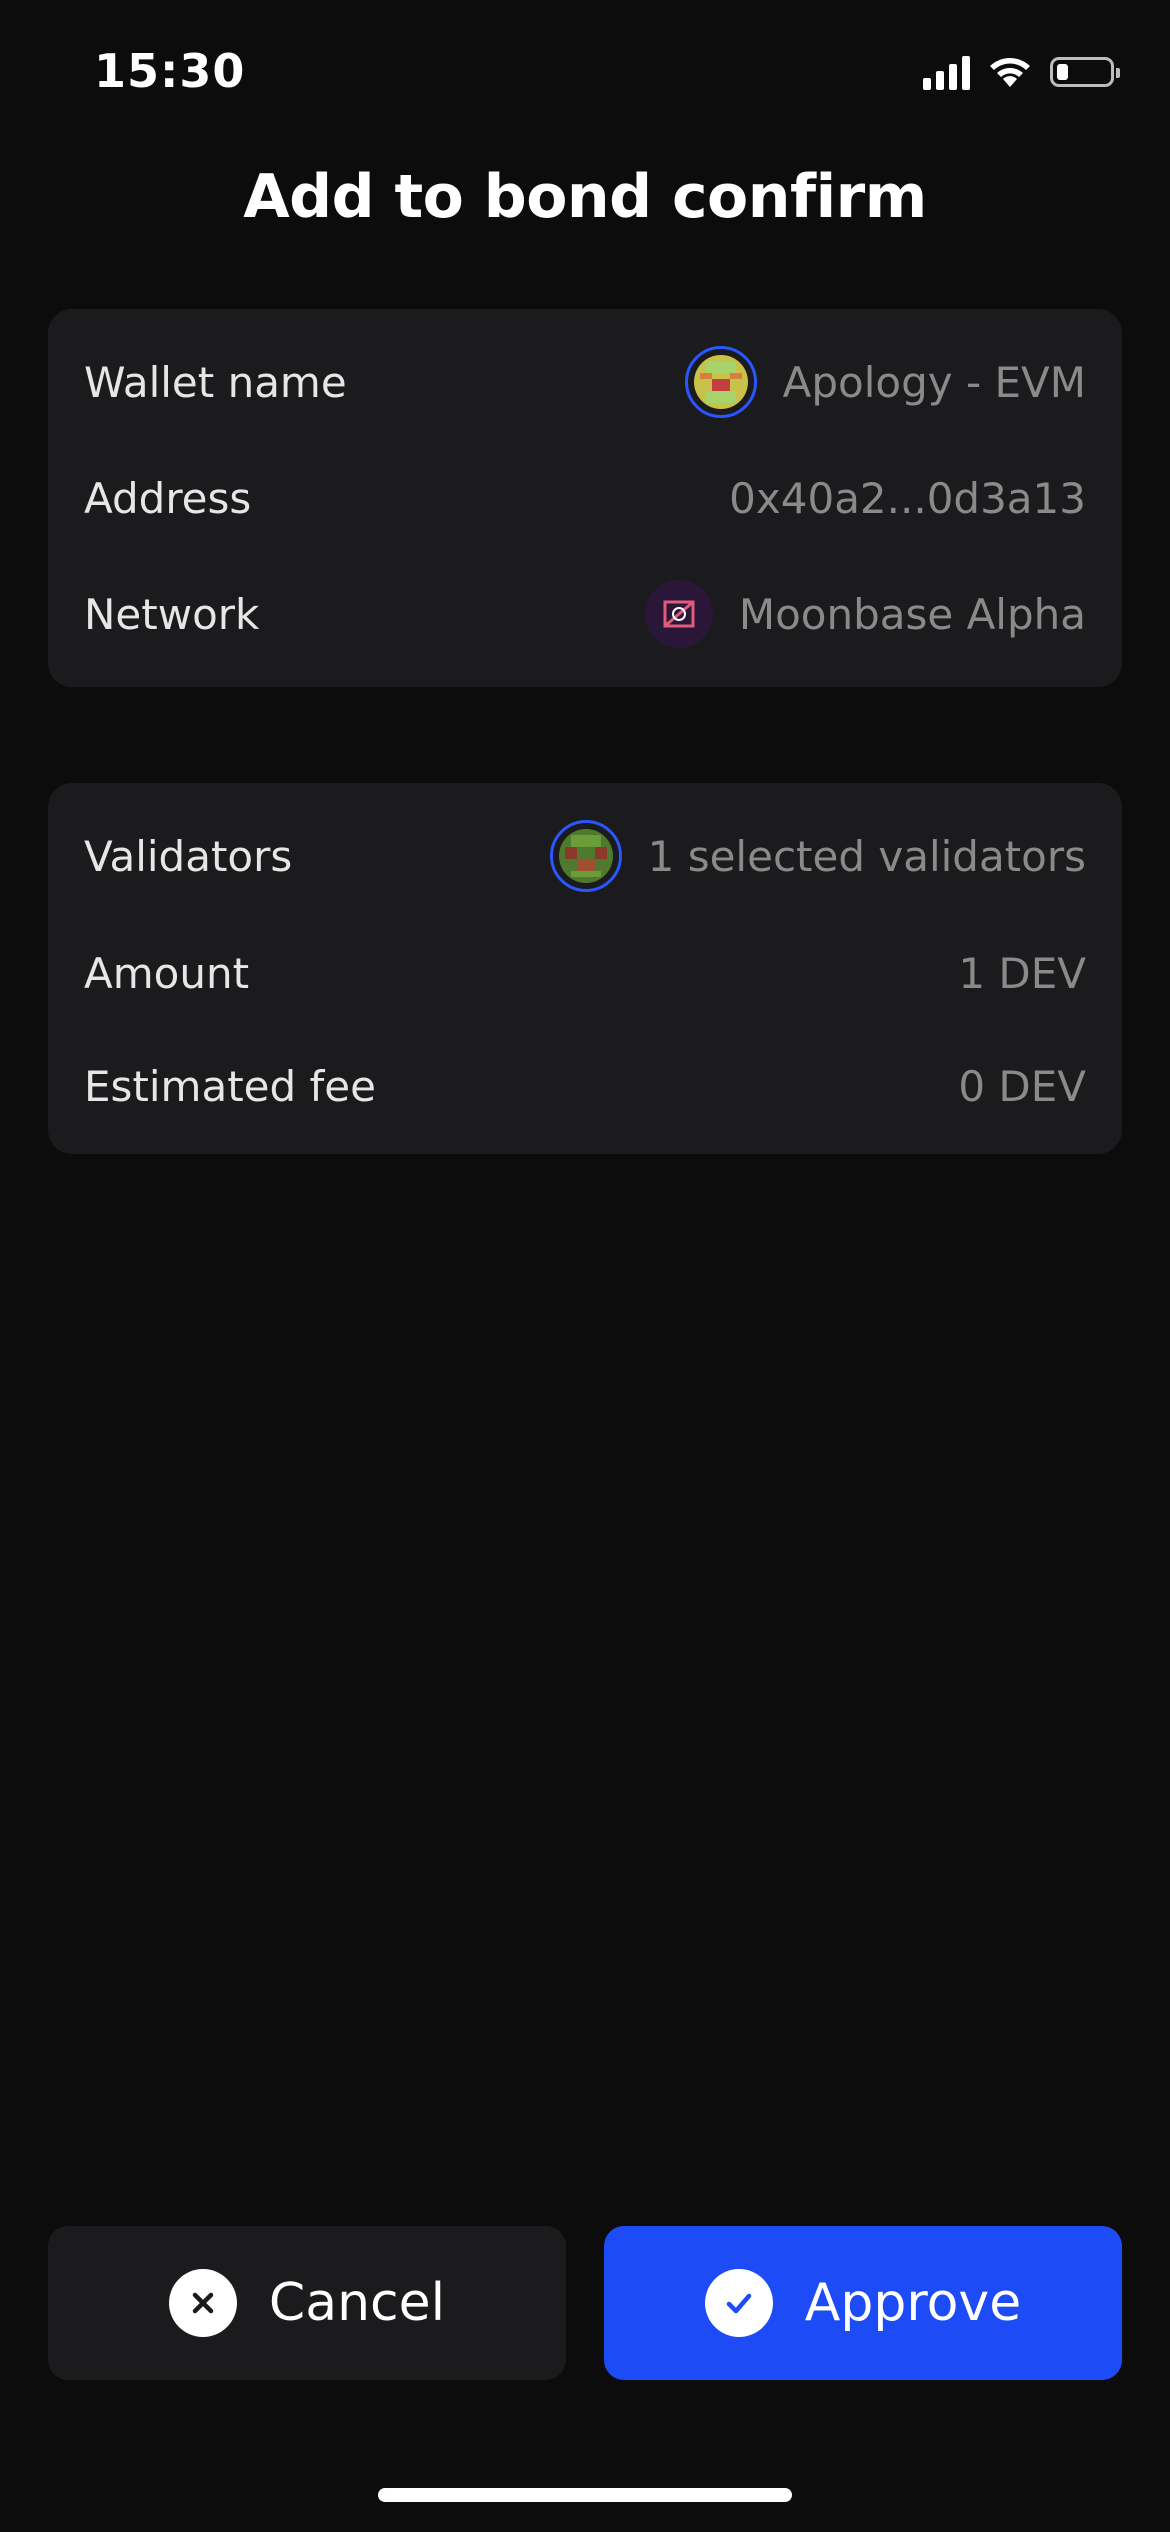 This screenshot has width=1170, height=2532. I want to click on validators-row: Validators 1 selected validators, so click(585, 856).